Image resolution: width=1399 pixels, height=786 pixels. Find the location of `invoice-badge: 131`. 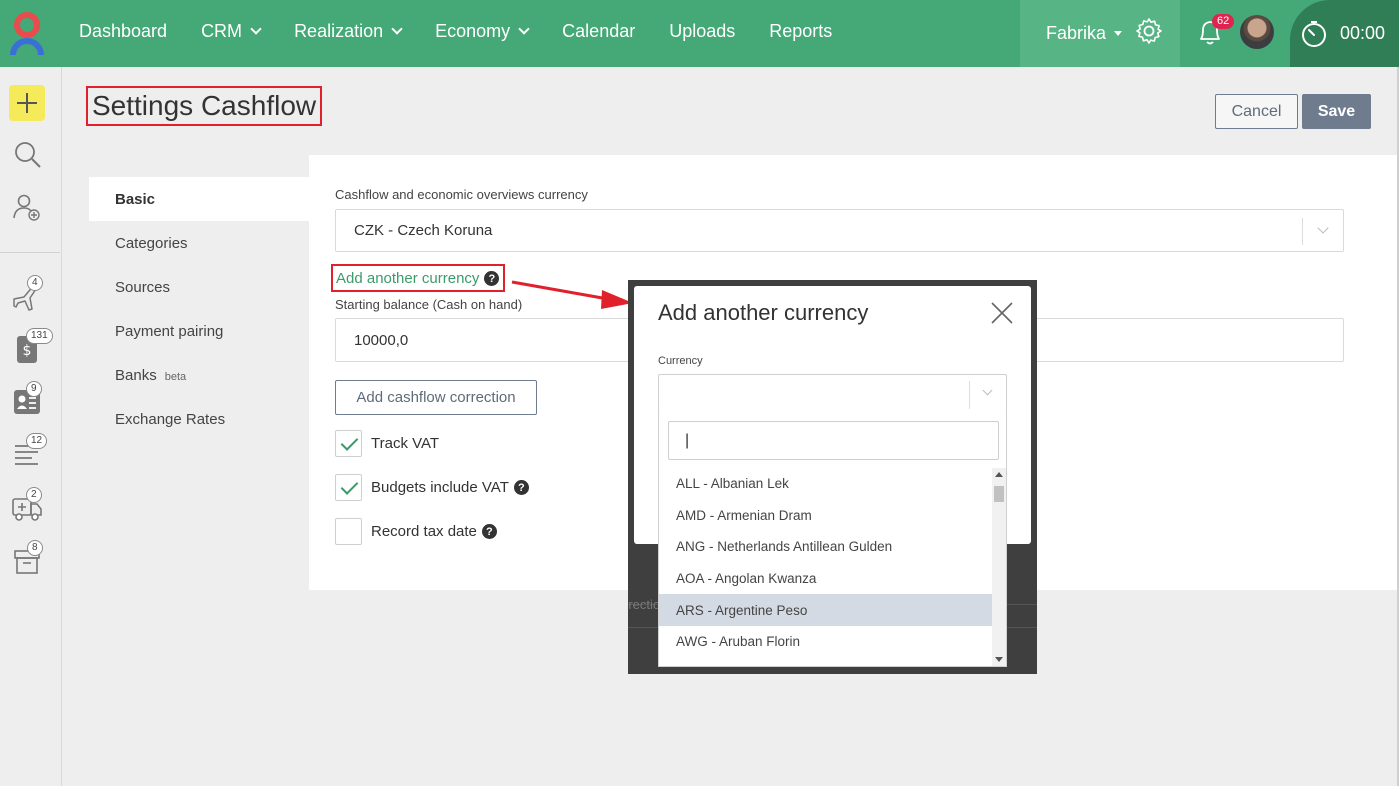

invoice-badge: 131 is located at coordinates (39, 336).